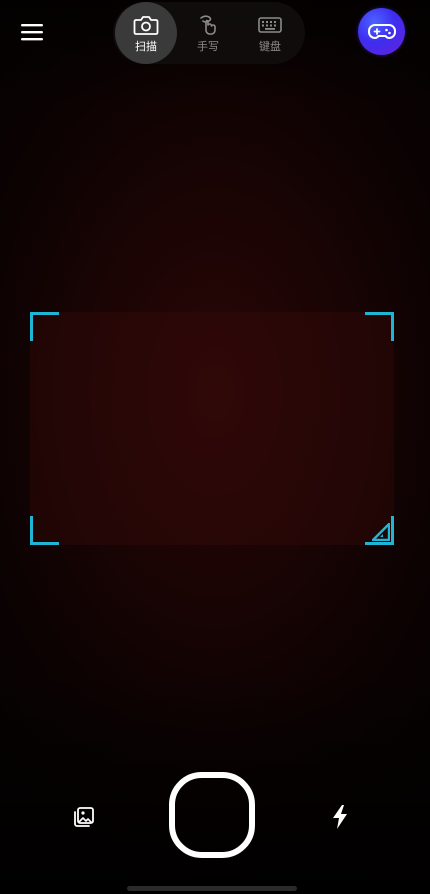  I want to click on flash-icon, so click(340, 817).